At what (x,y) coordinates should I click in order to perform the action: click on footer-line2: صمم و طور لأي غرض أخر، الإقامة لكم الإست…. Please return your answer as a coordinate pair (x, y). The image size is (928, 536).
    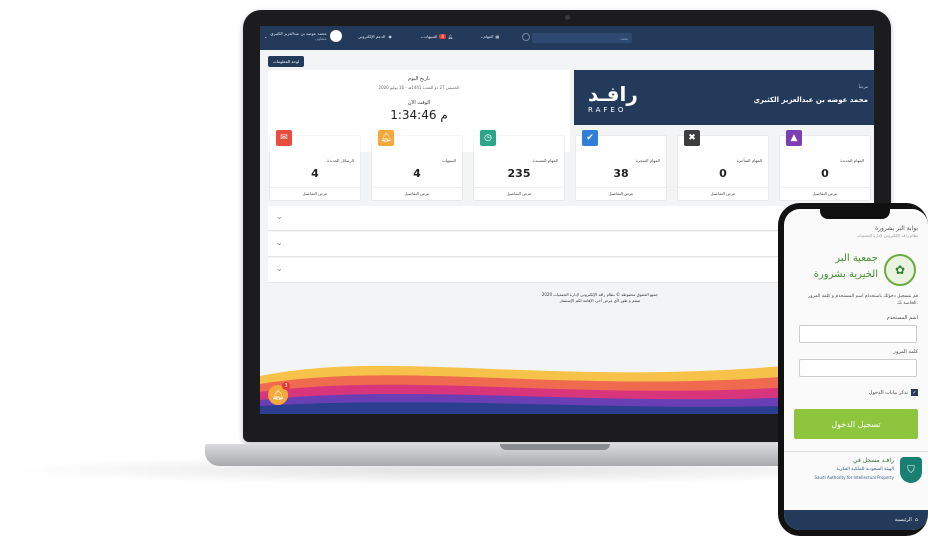
    Looking at the image, I should click on (600, 300).